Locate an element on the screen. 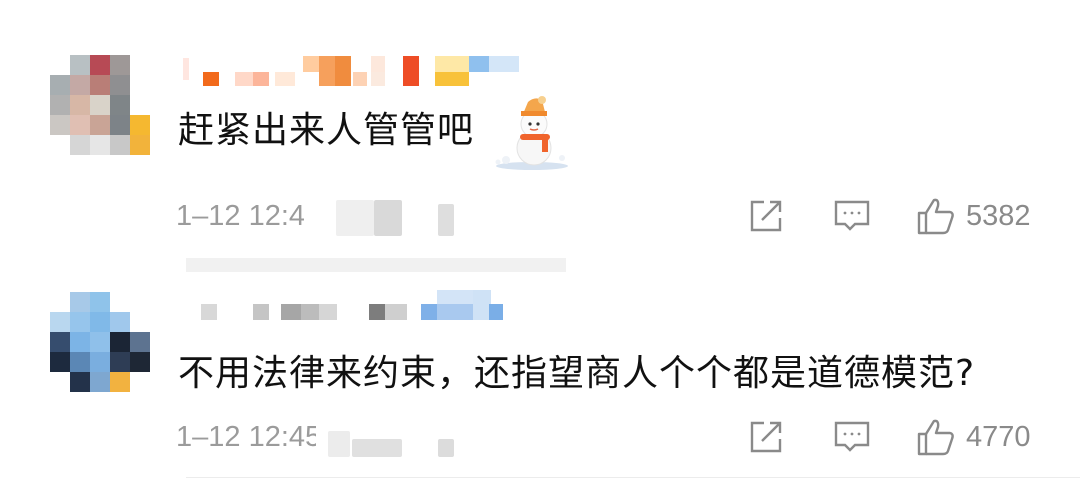 This screenshot has height=481, width=1080. comment-text: 赶紧出来人管管吧 is located at coordinates (326, 130).